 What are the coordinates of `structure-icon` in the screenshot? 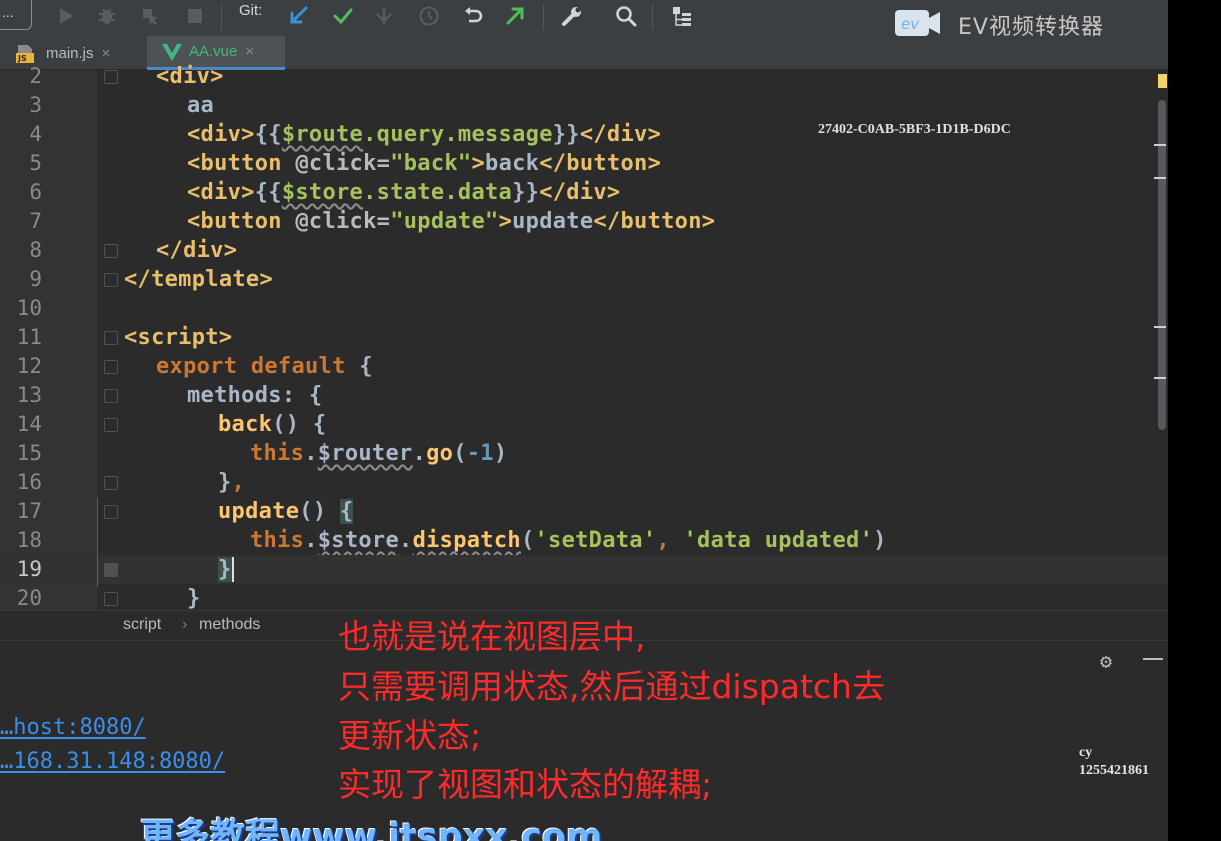 It's located at (682, 16).